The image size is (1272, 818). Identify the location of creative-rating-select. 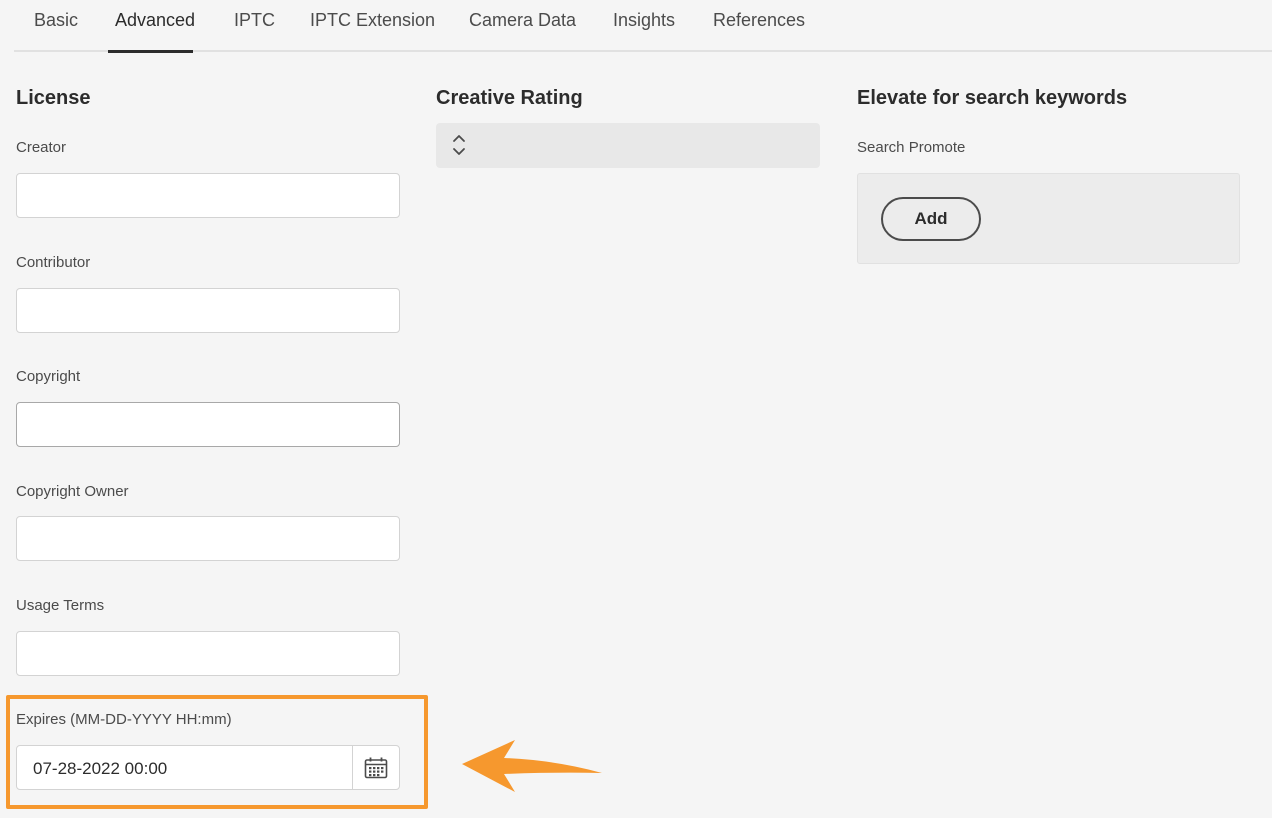
(628, 145).